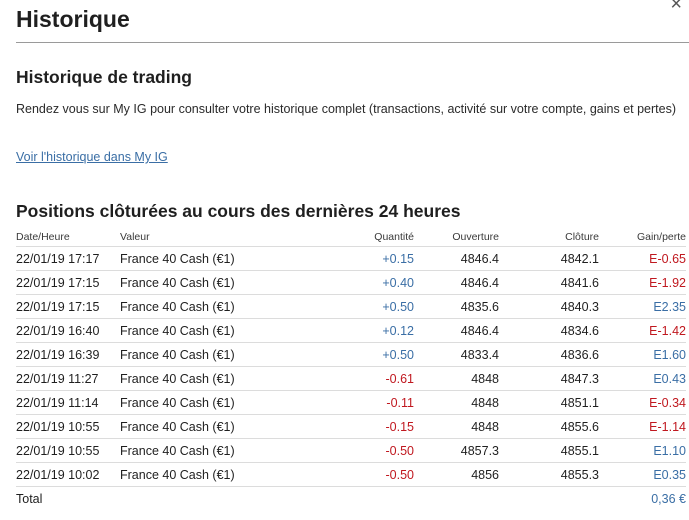 The image size is (689, 520). I want to click on close-icon: ×, so click(676, 7).